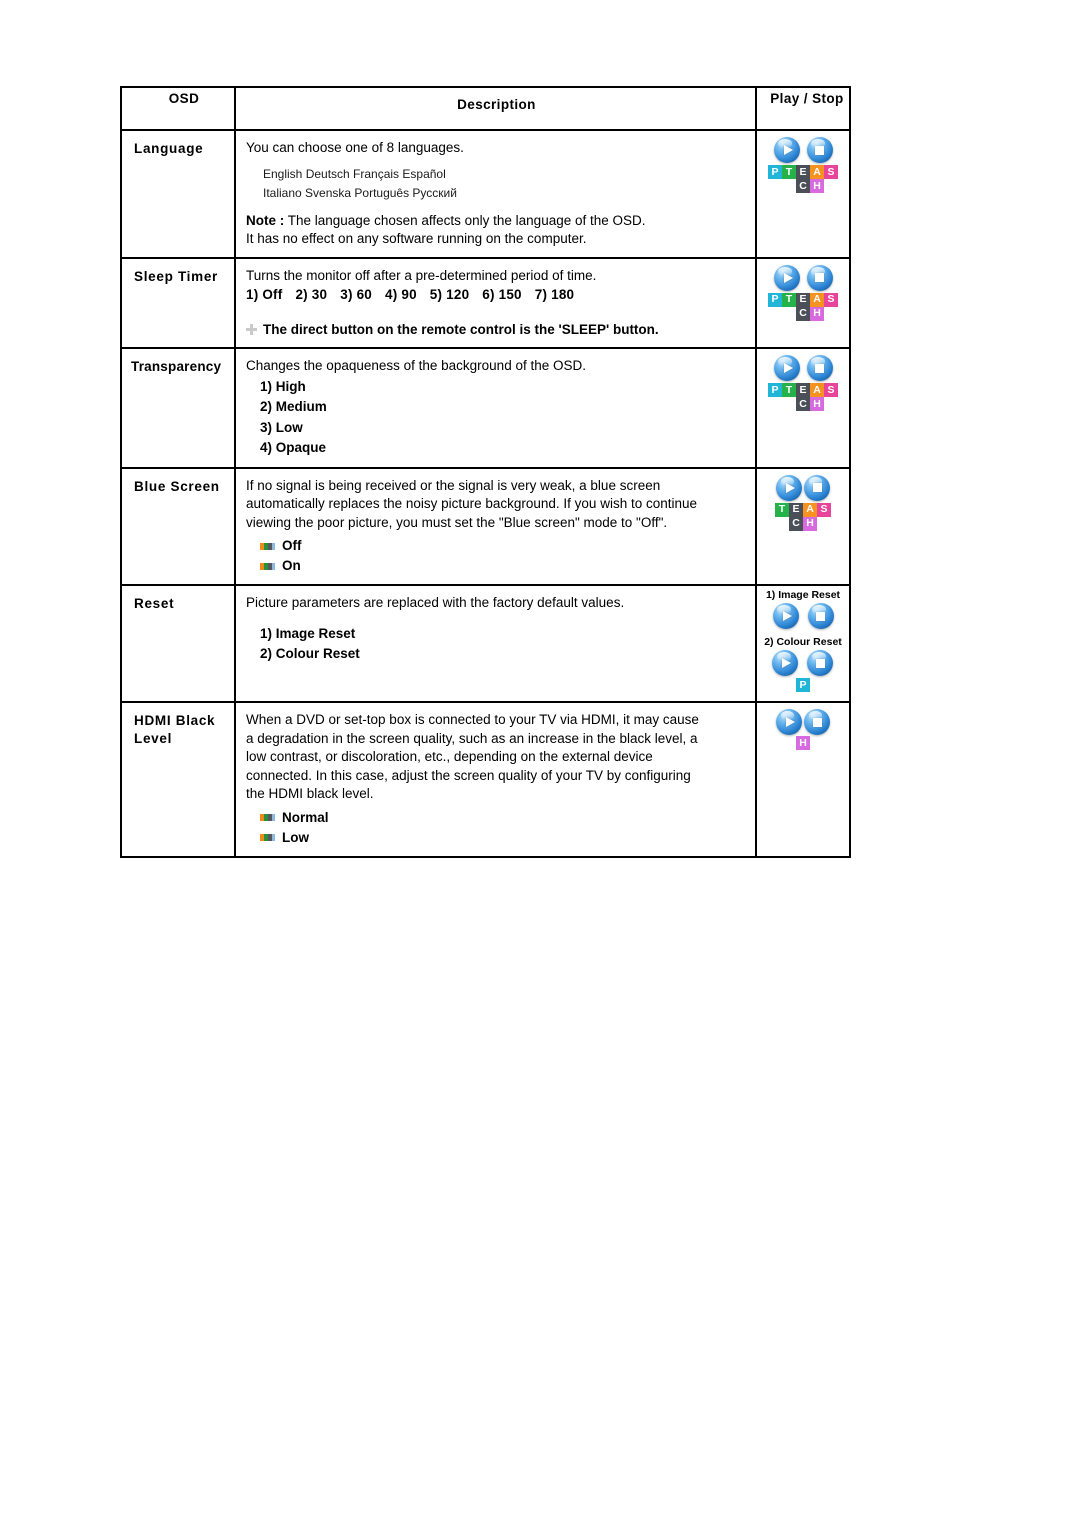 This screenshot has height=1528, width=1080. Describe the element at coordinates (305, 817) in the screenshot. I see `option-label: Normal` at that location.